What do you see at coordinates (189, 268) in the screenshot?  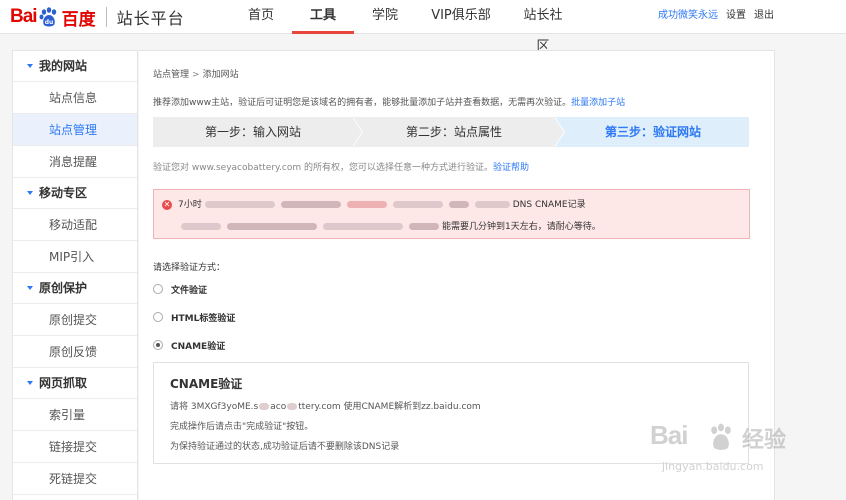 I see `method-label: 请选择验证方式：` at bounding box center [189, 268].